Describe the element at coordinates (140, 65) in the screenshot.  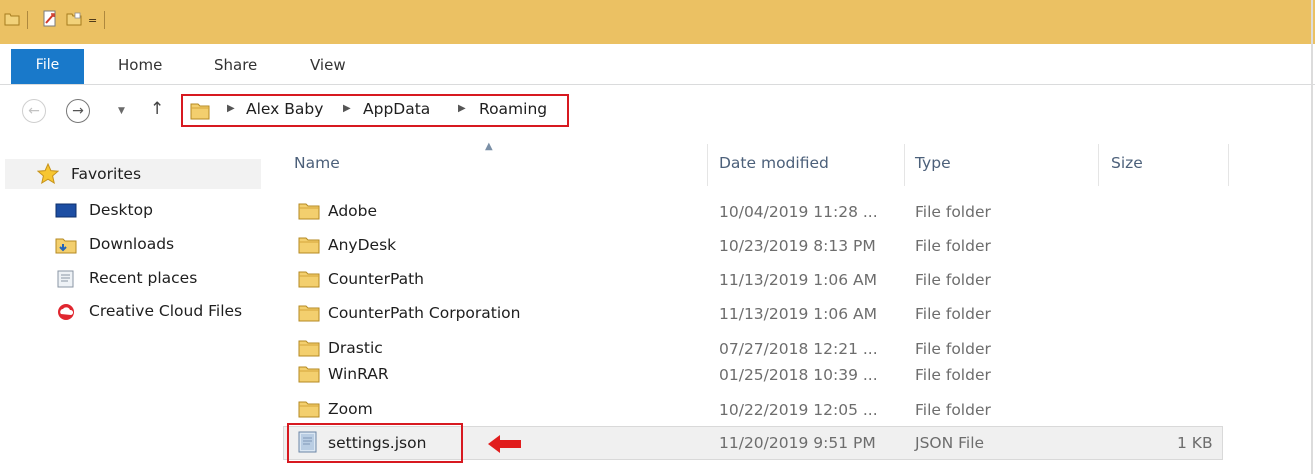
I see `tab-home: Home` at that location.